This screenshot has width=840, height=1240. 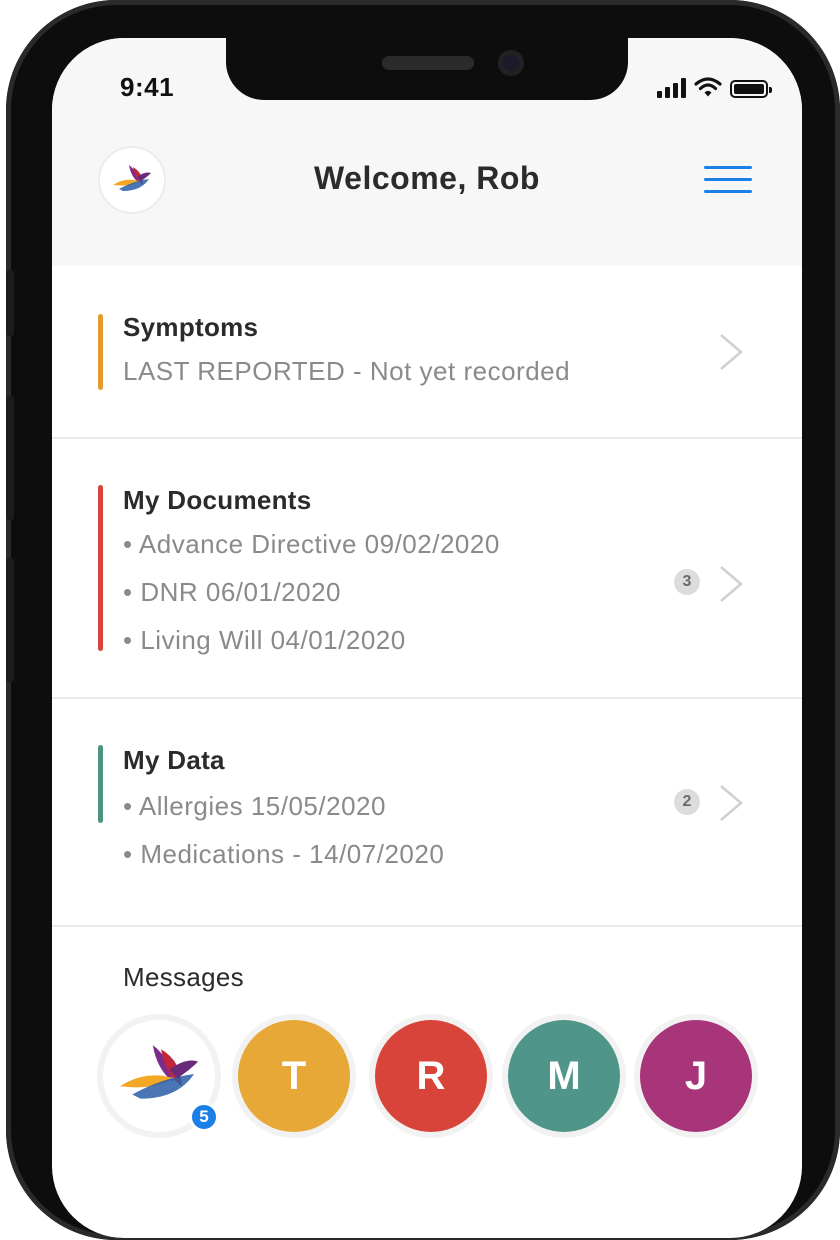 What do you see at coordinates (687, 802) in the screenshot?
I see `my-data-count-badge: 2` at bounding box center [687, 802].